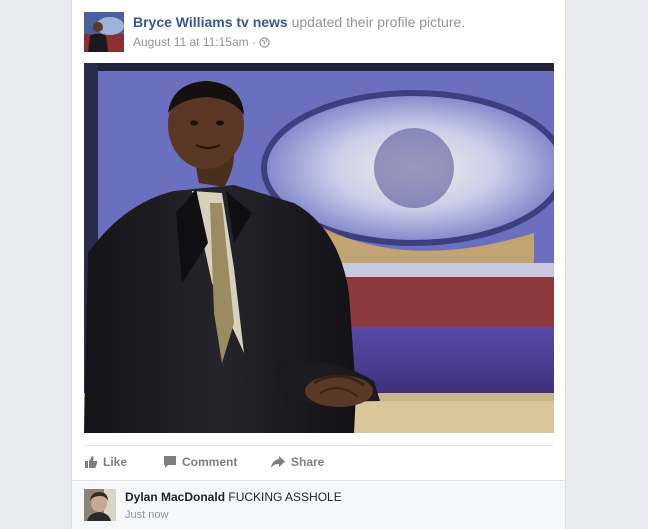  I want to click on author-avatar, so click(104, 32).